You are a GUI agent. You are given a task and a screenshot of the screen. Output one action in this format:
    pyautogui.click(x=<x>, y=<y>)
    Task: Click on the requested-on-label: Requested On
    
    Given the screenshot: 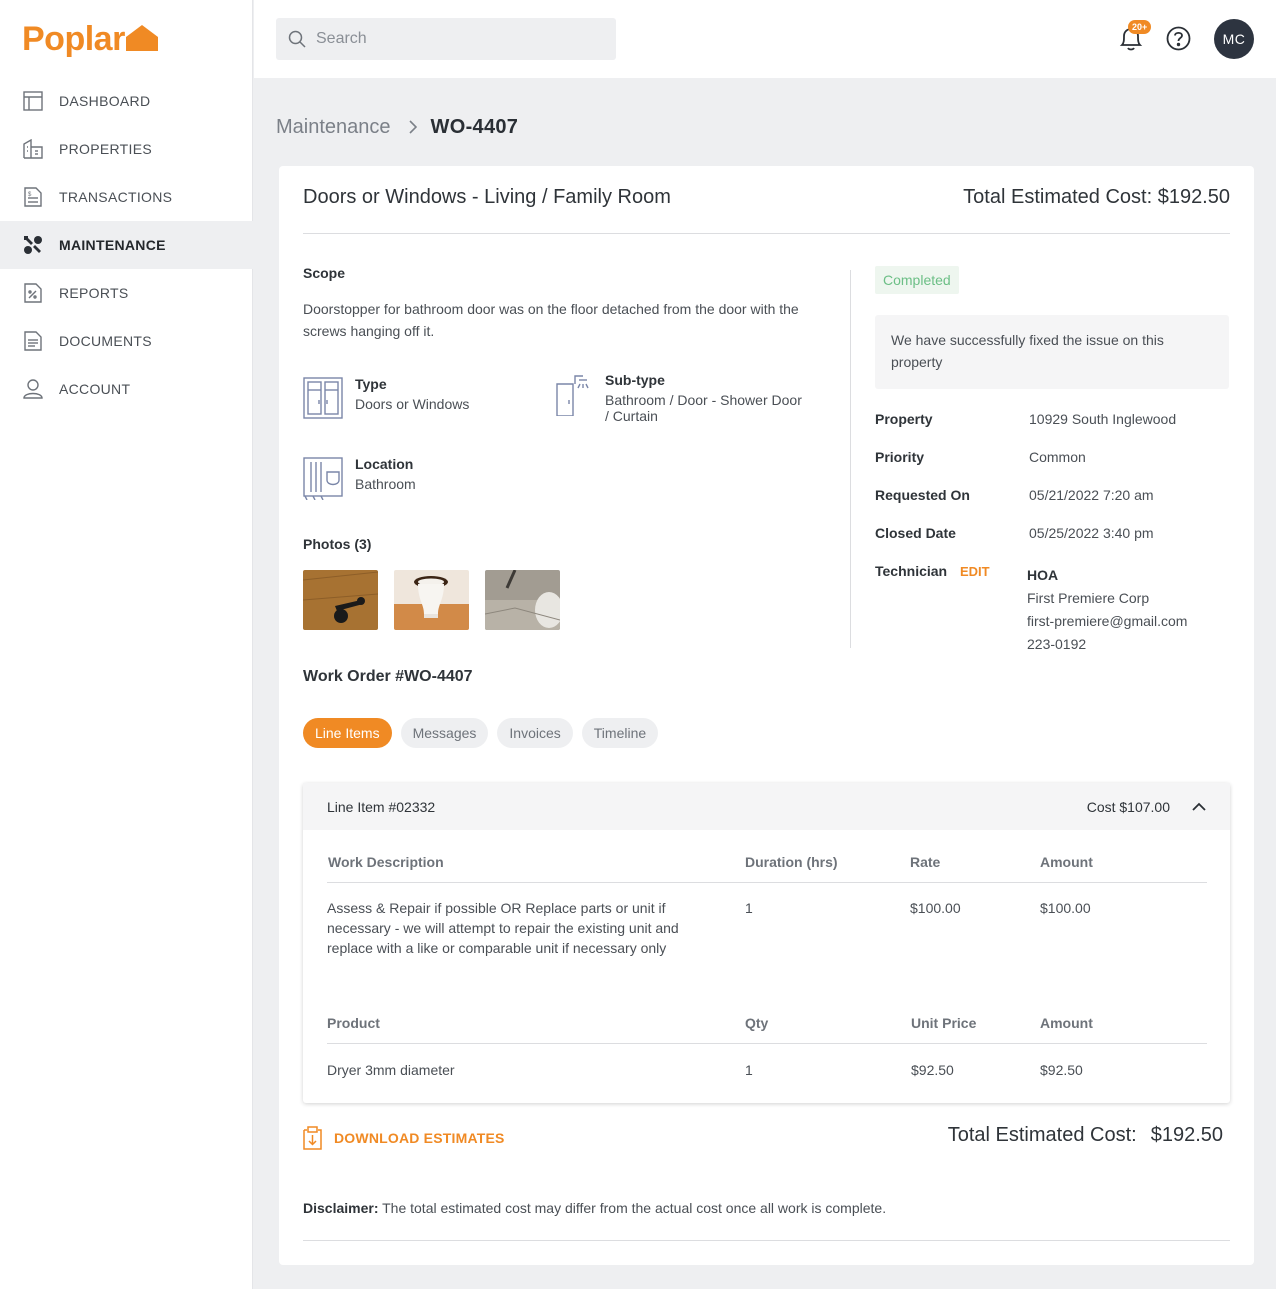 What is the action you would take?
    pyautogui.click(x=922, y=495)
    